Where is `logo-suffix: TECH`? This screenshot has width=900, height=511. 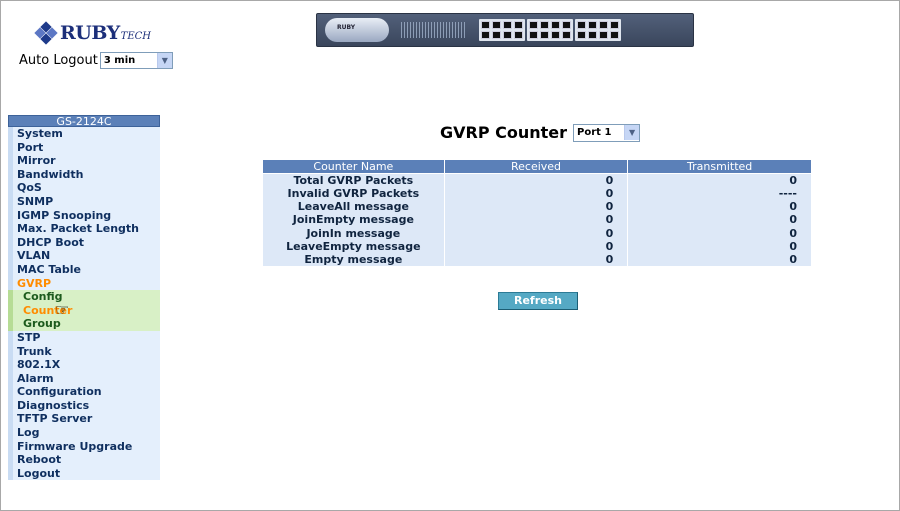 logo-suffix: TECH is located at coordinates (135, 36).